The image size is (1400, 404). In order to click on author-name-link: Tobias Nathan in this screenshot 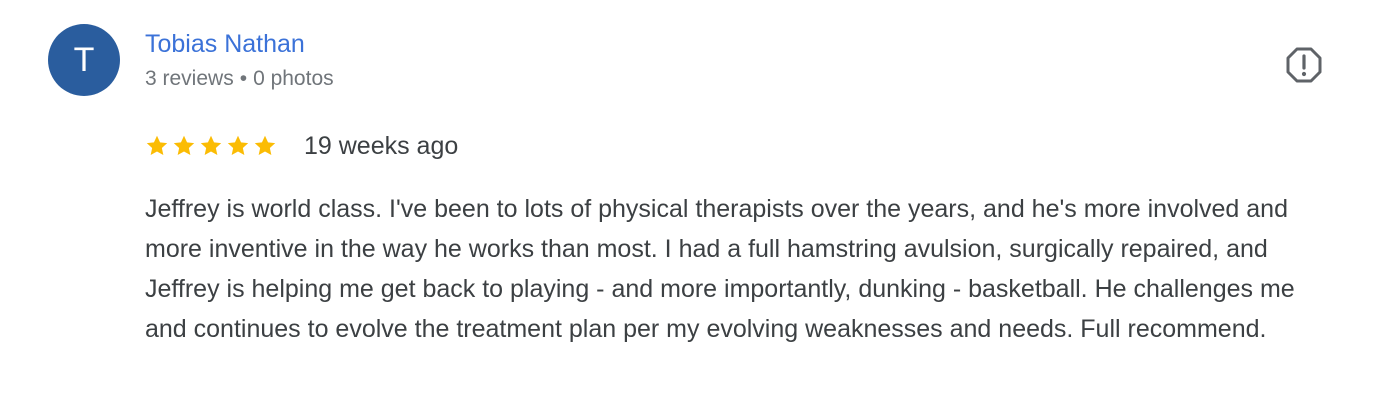, I will do `click(225, 44)`.